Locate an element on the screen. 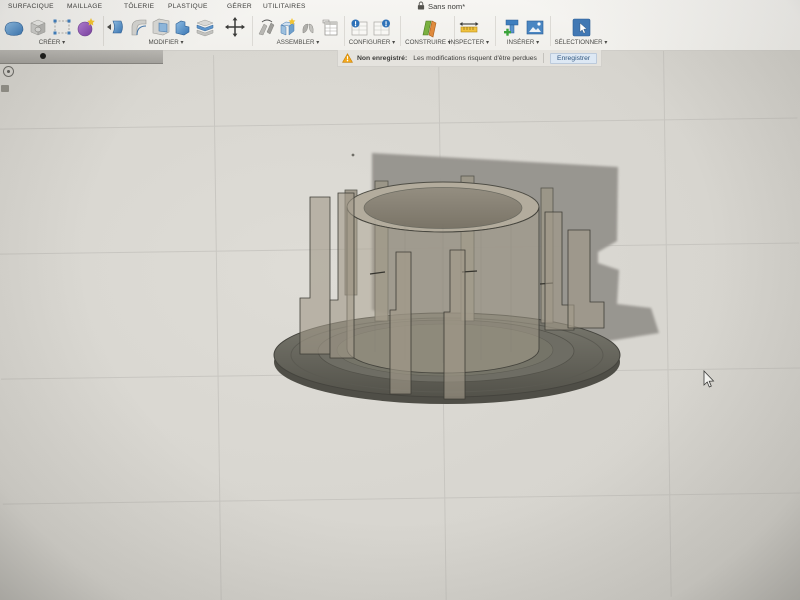 Image resolution: width=800 pixels, height=600 pixels. move-icon is located at coordinates (235, 27).